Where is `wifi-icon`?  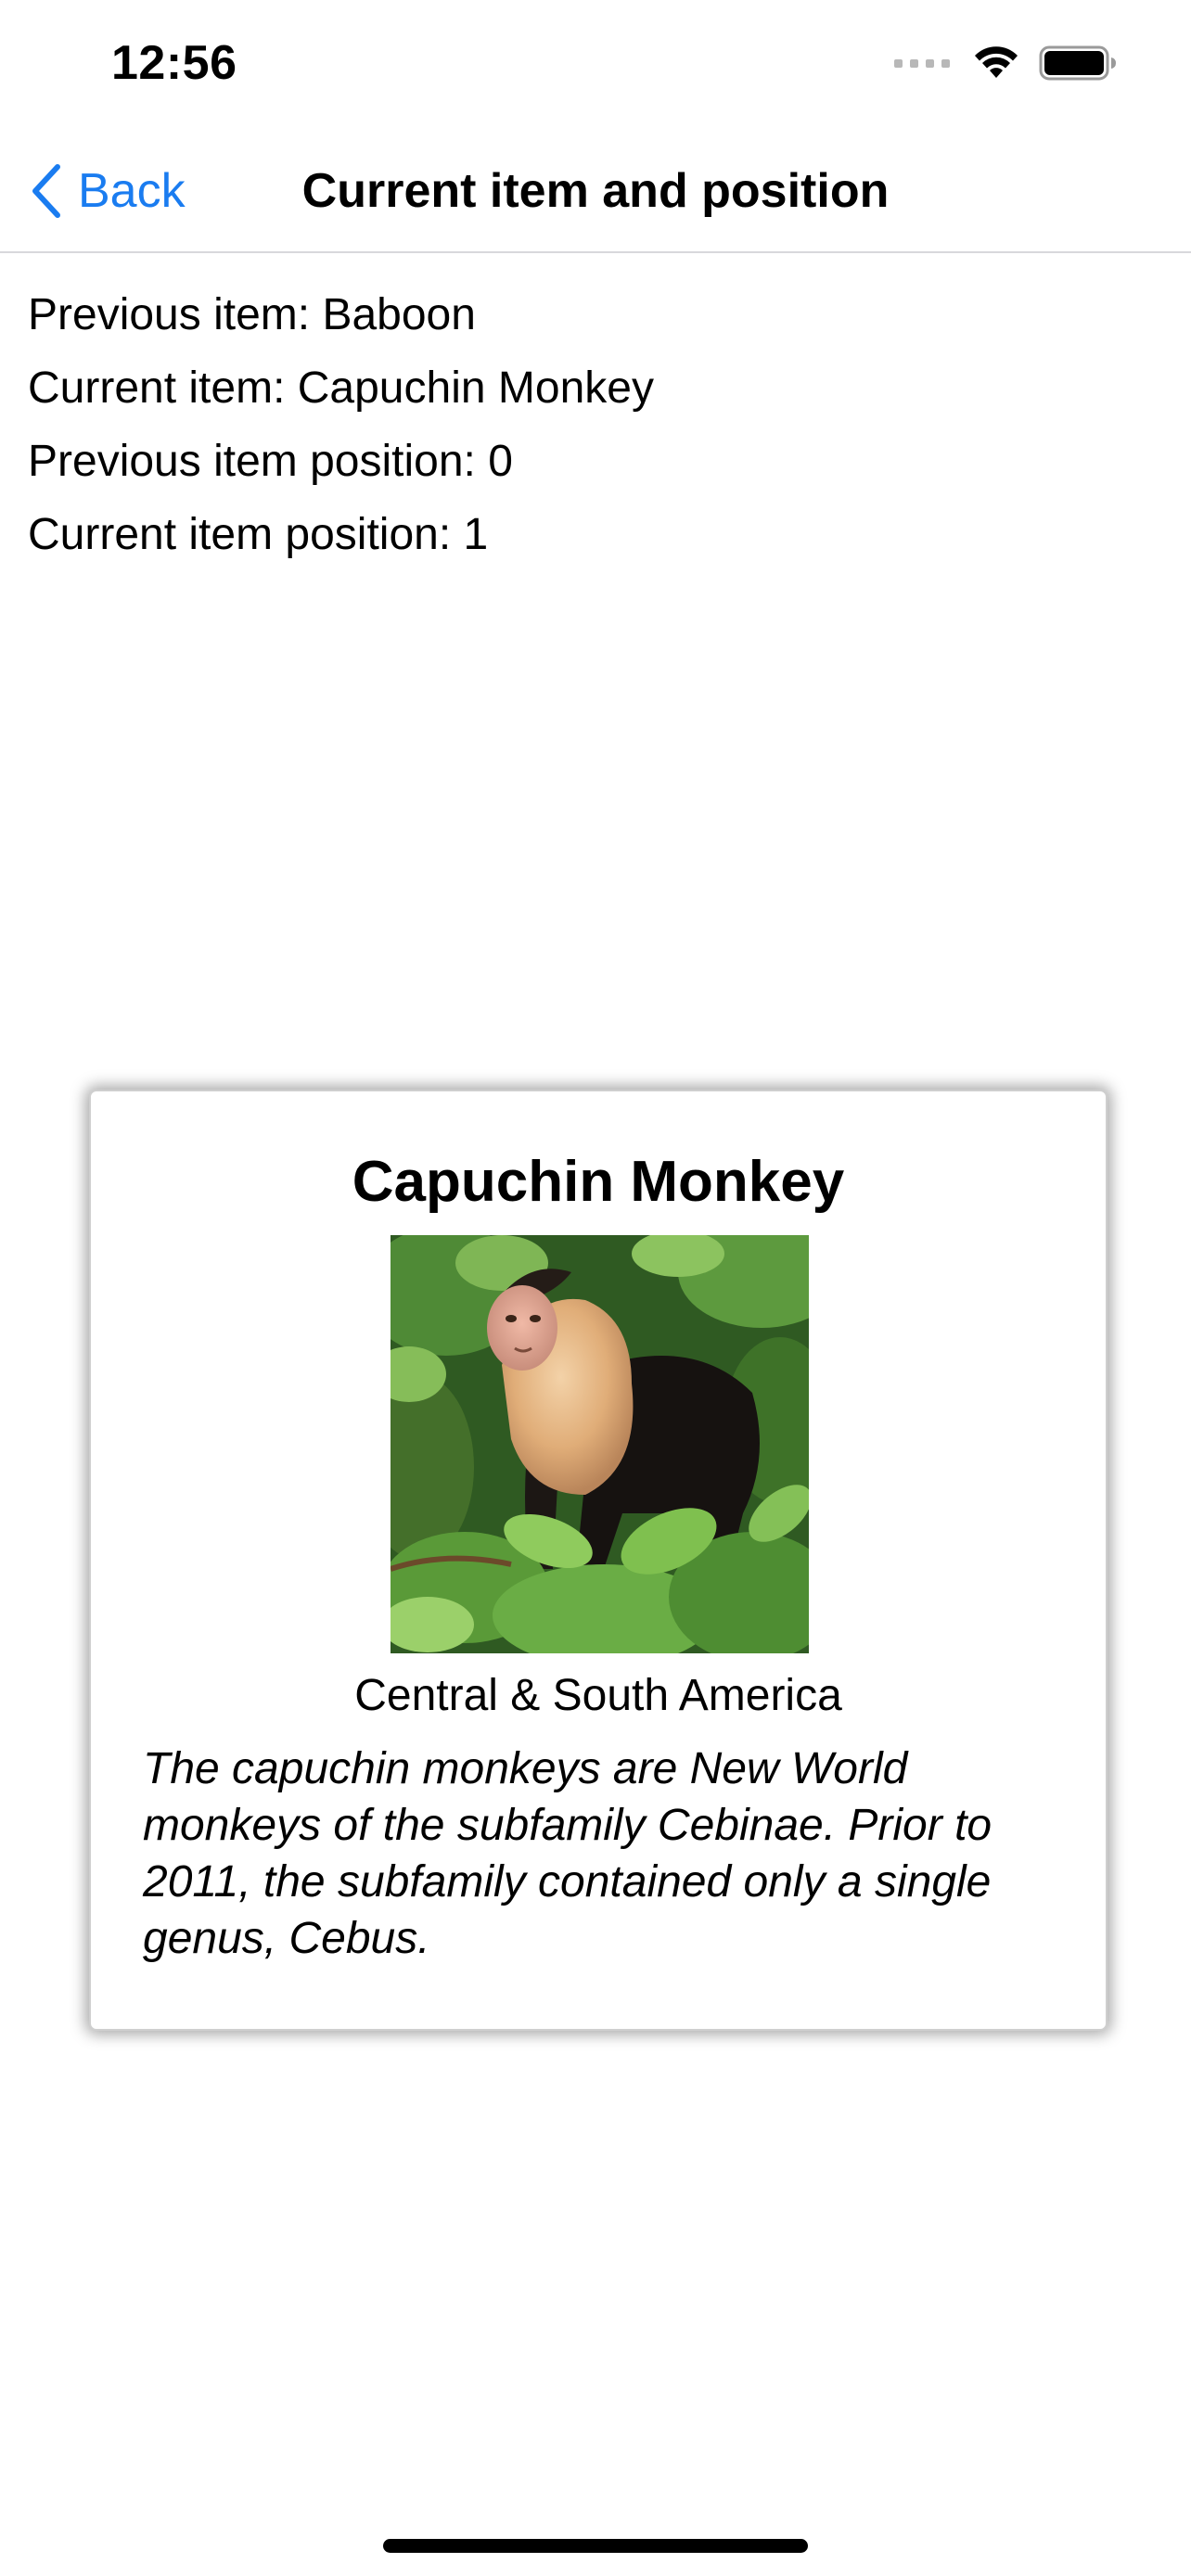
wifi-icon is located at coordinates (996, 62).